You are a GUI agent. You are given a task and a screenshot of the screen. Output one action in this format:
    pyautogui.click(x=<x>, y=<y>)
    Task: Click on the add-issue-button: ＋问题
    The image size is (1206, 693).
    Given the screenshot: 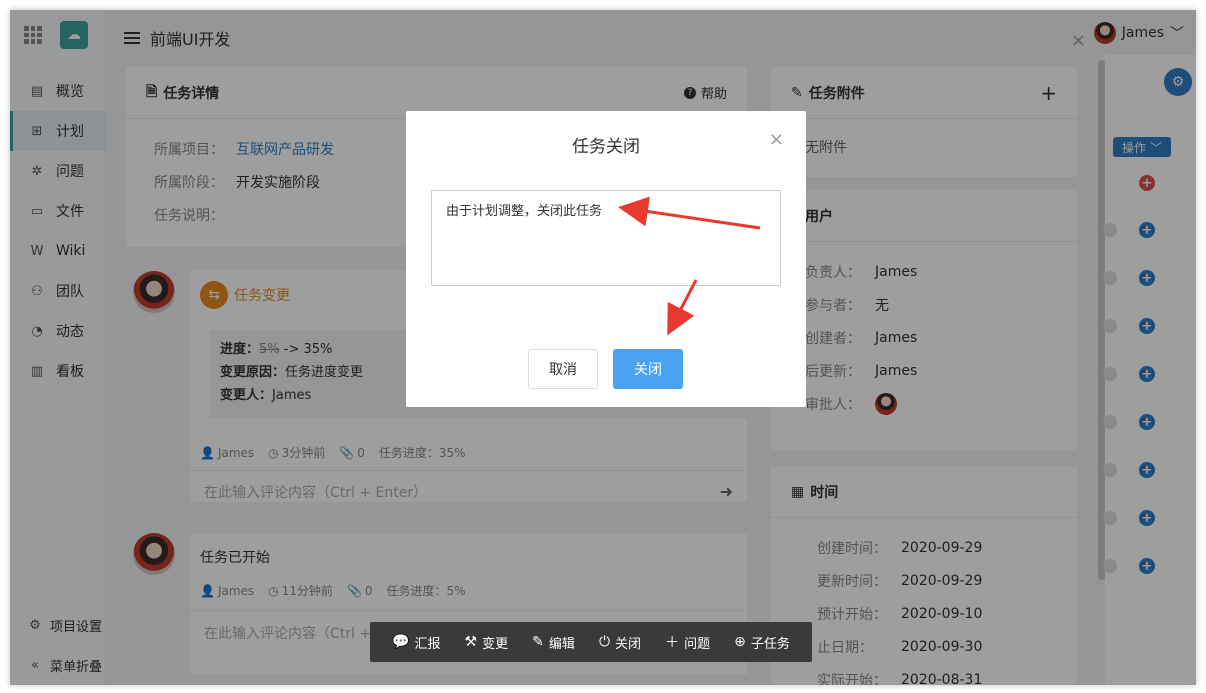 What is the action you would take?
    pyautogui.click(x=687, y=642)
    